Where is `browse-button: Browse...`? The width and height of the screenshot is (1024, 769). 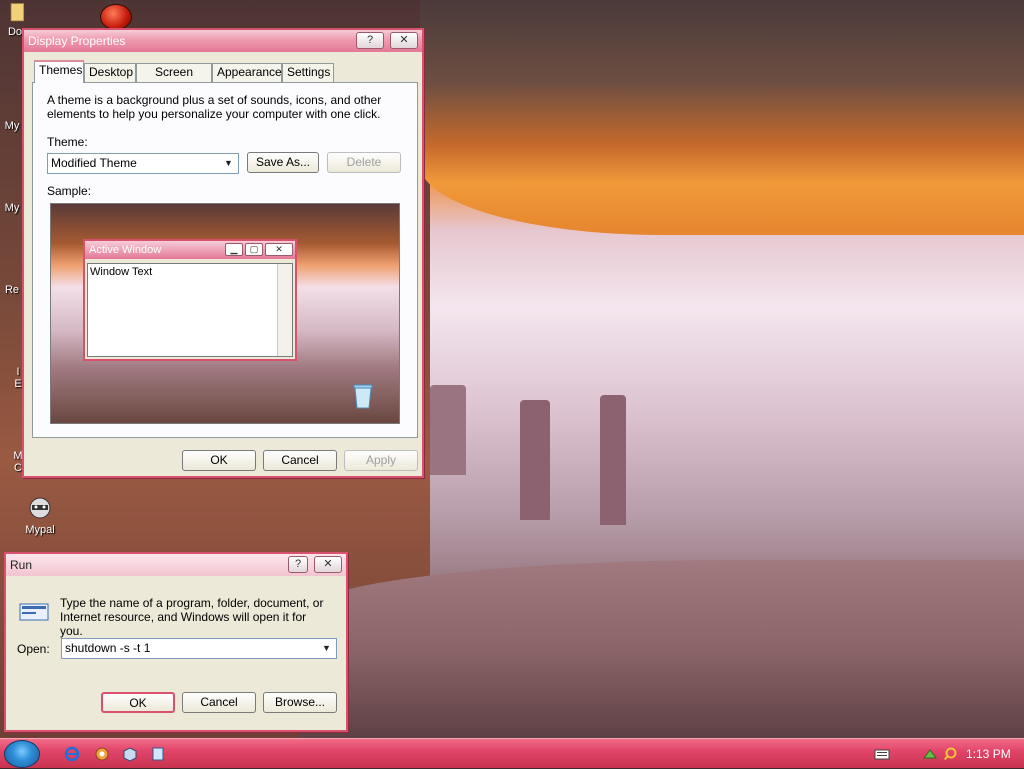
browse-button: Browse... is located at coordinates (300, 702).